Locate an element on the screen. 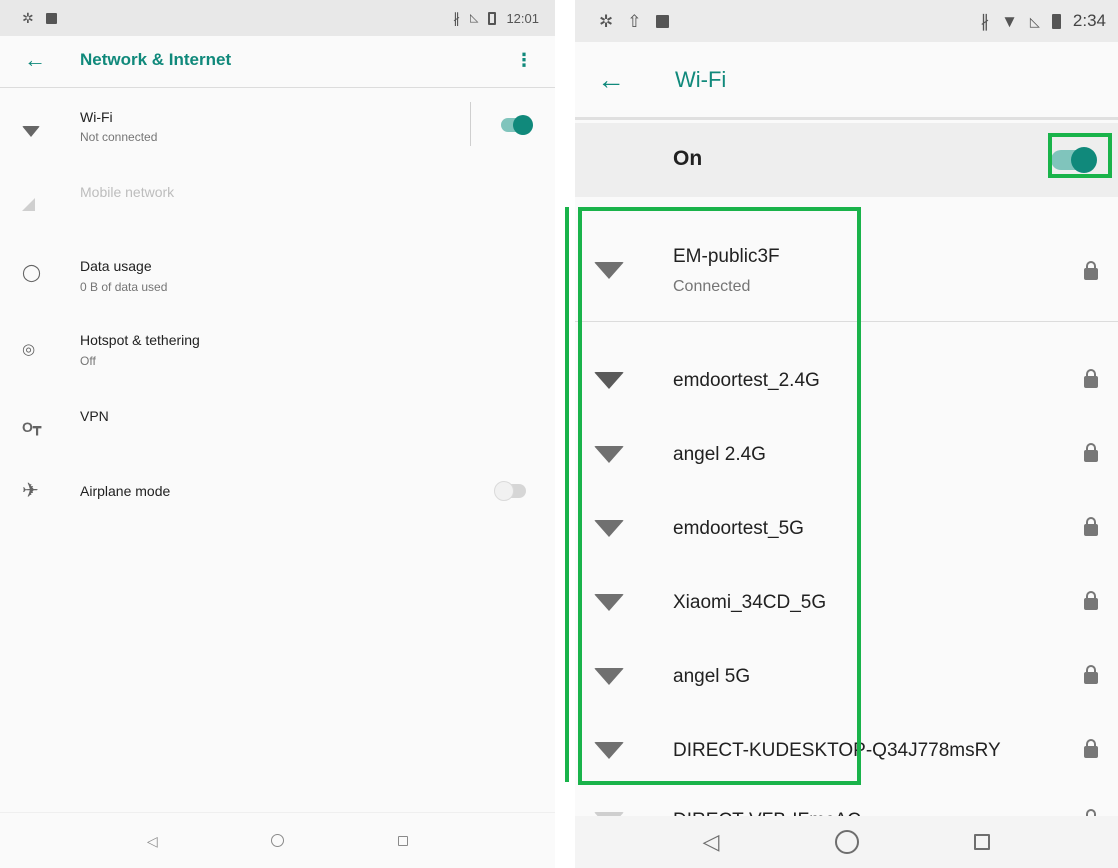 This screenshot has width=1118, height=868. wifi-master-toggle is located at coordinates (1074, 160).